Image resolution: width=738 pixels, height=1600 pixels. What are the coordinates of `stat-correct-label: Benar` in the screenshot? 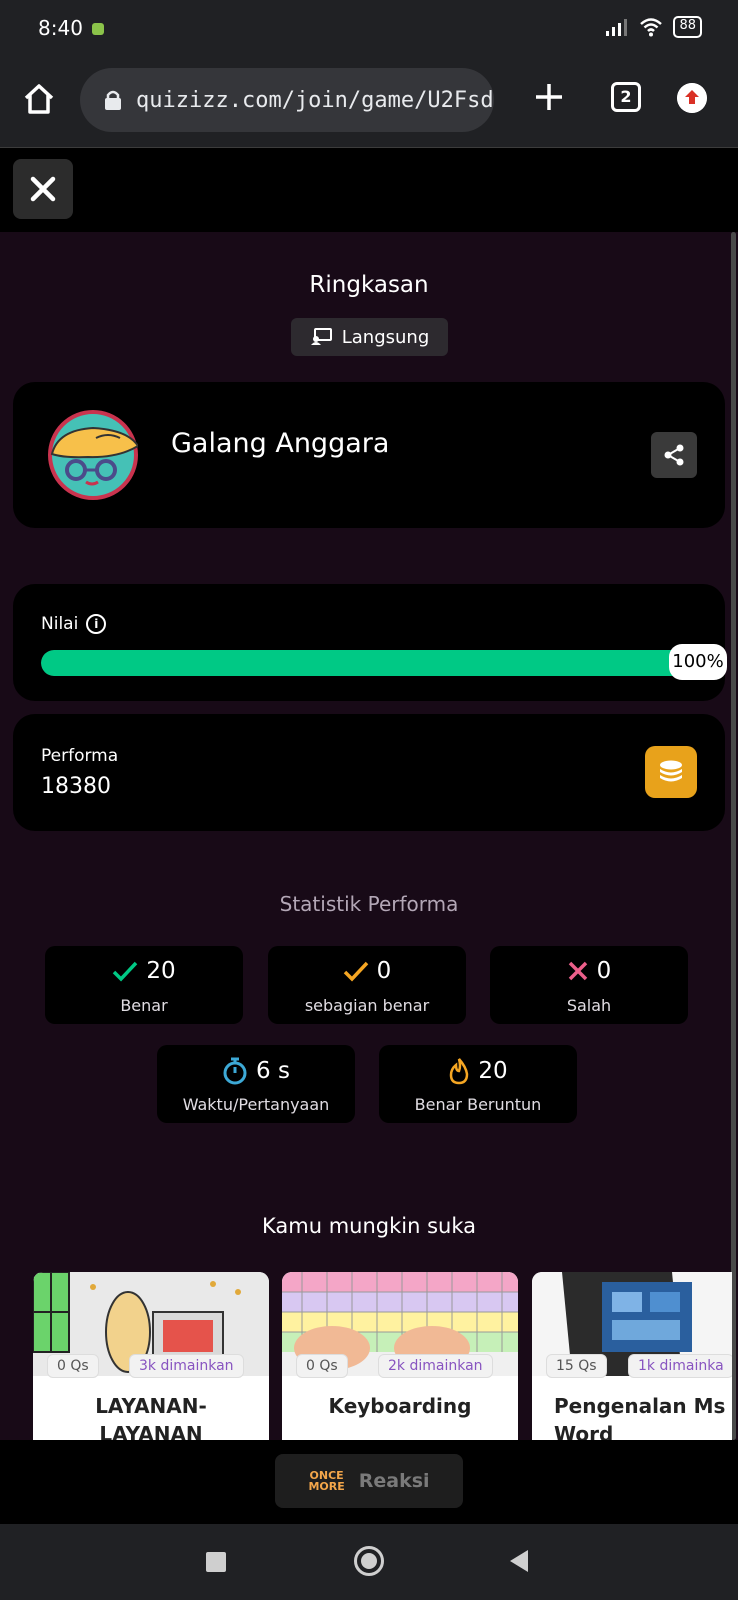 It's located at (144, 1005).